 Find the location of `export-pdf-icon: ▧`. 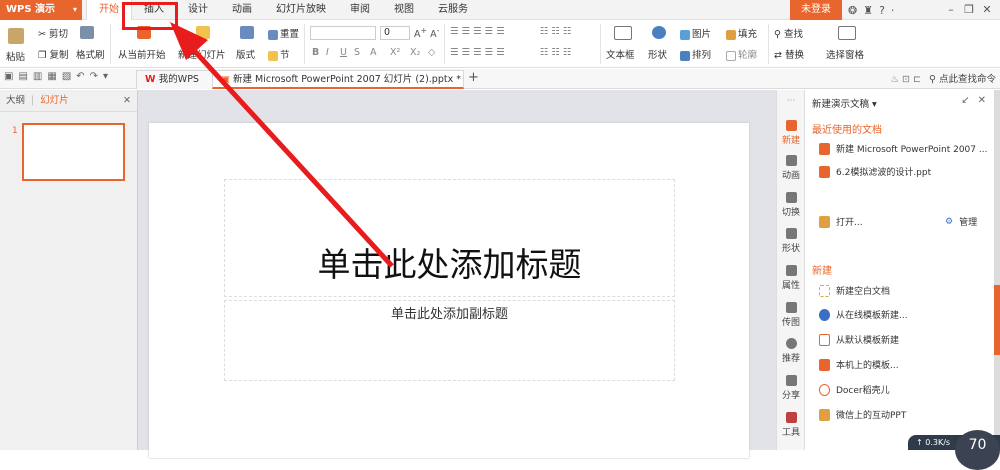

export-pdf-icon: ▧ is located at coordinates (66, 76).